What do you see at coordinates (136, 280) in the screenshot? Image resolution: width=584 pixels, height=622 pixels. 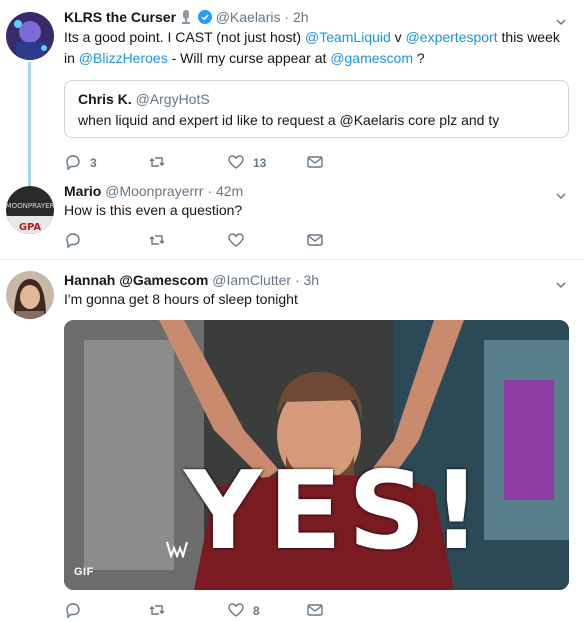 I see `display-name: Hannah @Gamescom` at bounding box center [136, 280].